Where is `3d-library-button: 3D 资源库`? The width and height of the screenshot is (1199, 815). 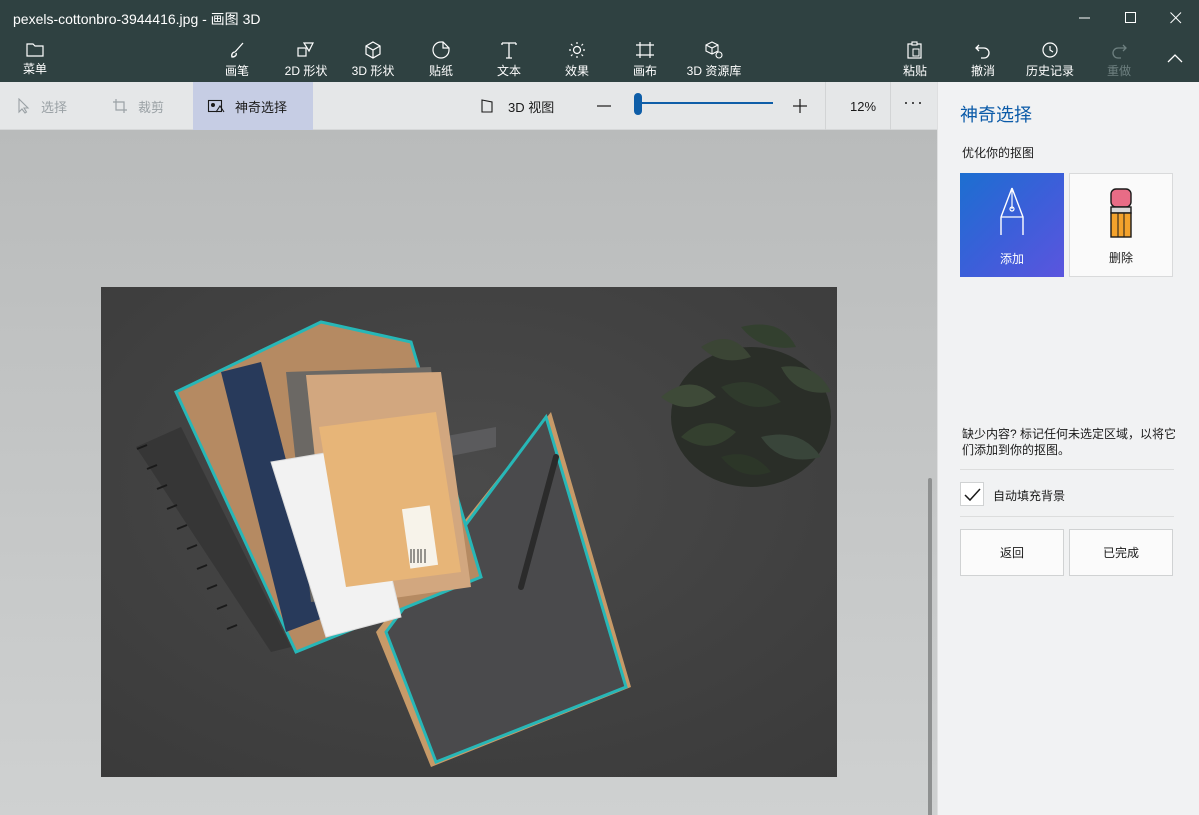 3d-library-button: 3D 资源库 is located at coordinates (714, 58).